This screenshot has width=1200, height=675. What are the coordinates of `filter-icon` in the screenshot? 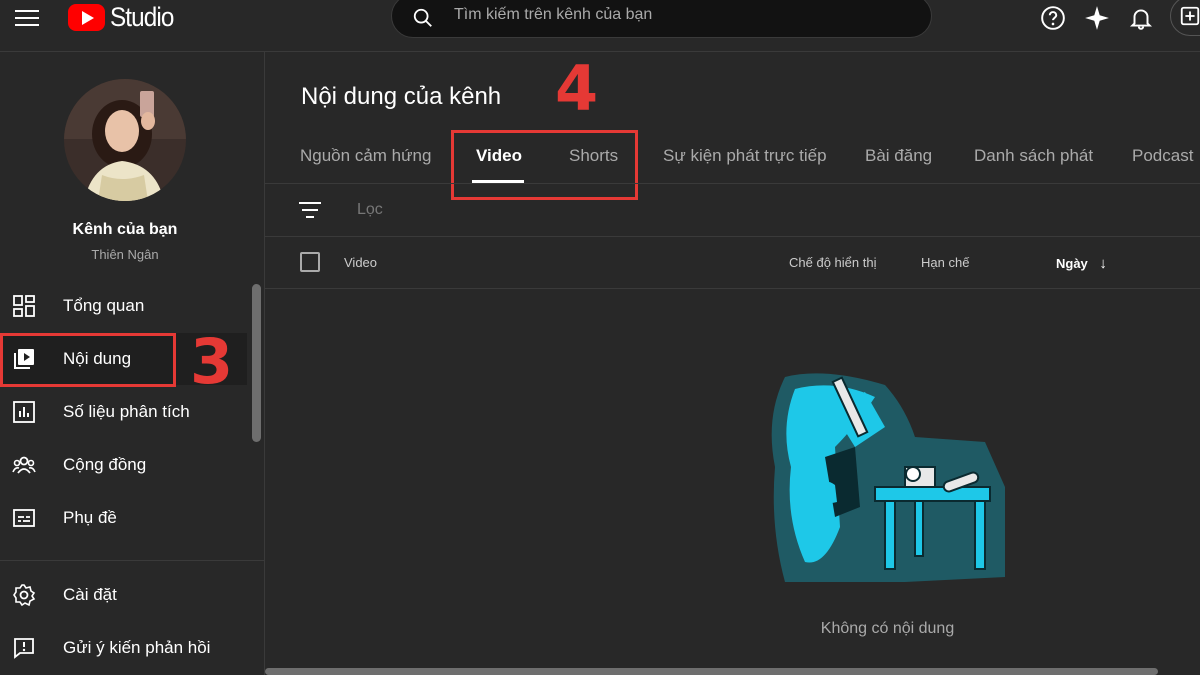 It's located at (310, 210).